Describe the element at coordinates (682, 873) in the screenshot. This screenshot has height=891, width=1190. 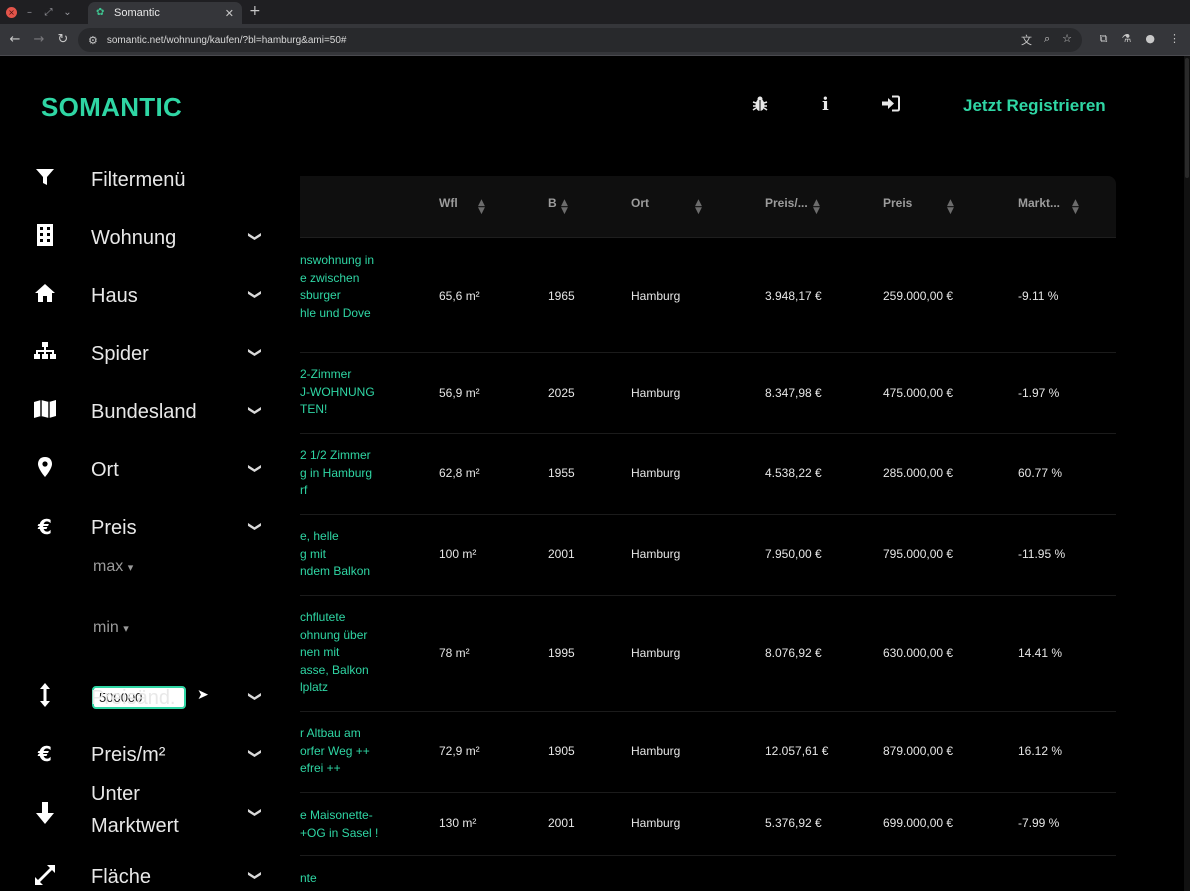
I see `table-row: nte` at that location.